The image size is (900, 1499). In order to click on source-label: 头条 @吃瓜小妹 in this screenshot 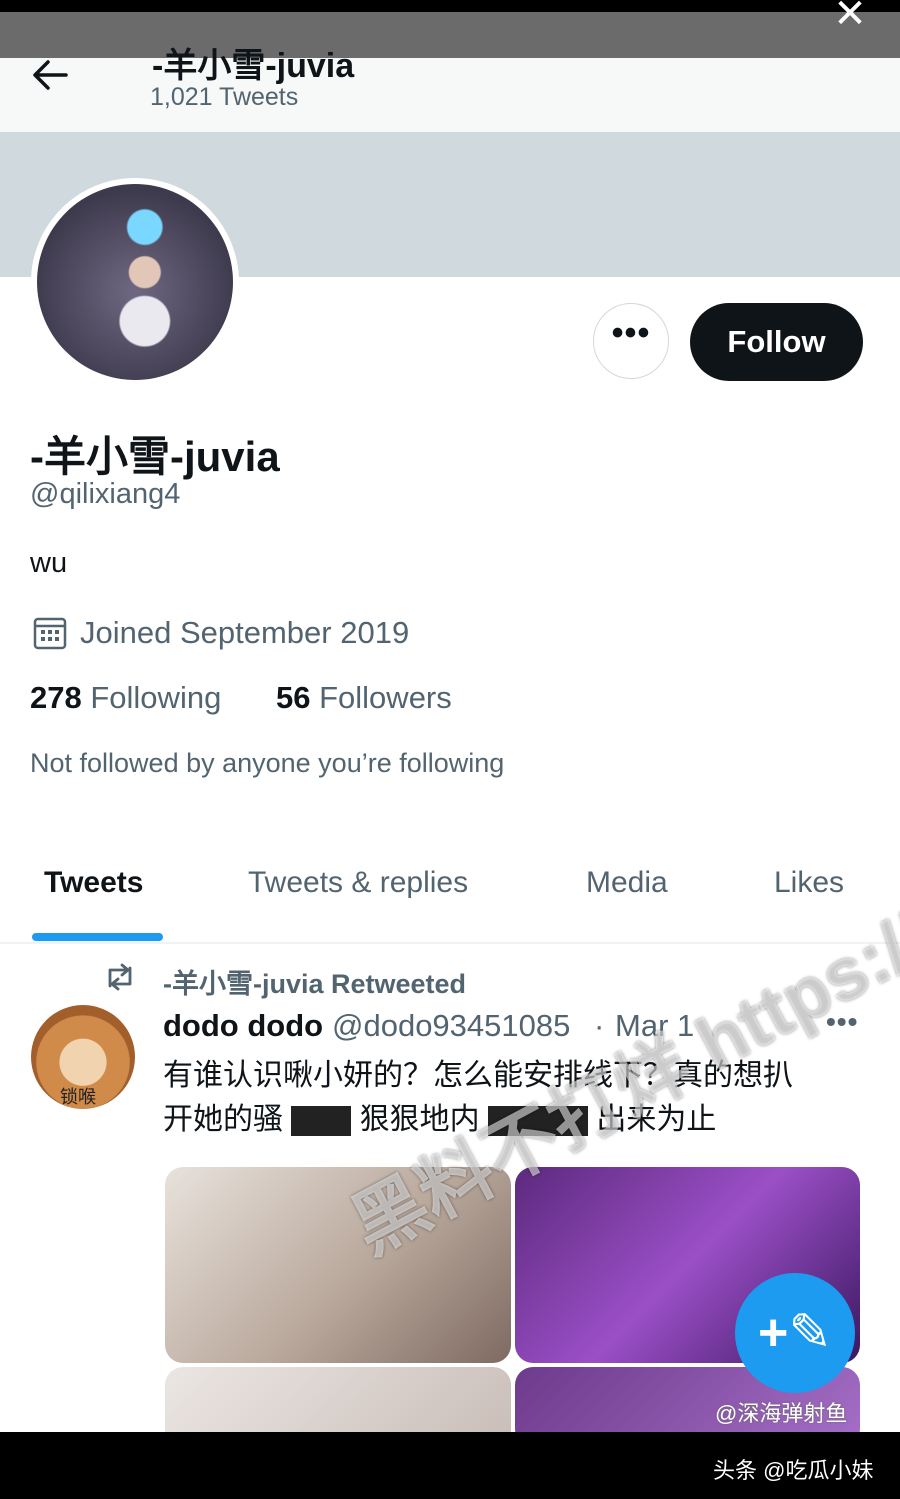, I will do `click(793, 1470)`.